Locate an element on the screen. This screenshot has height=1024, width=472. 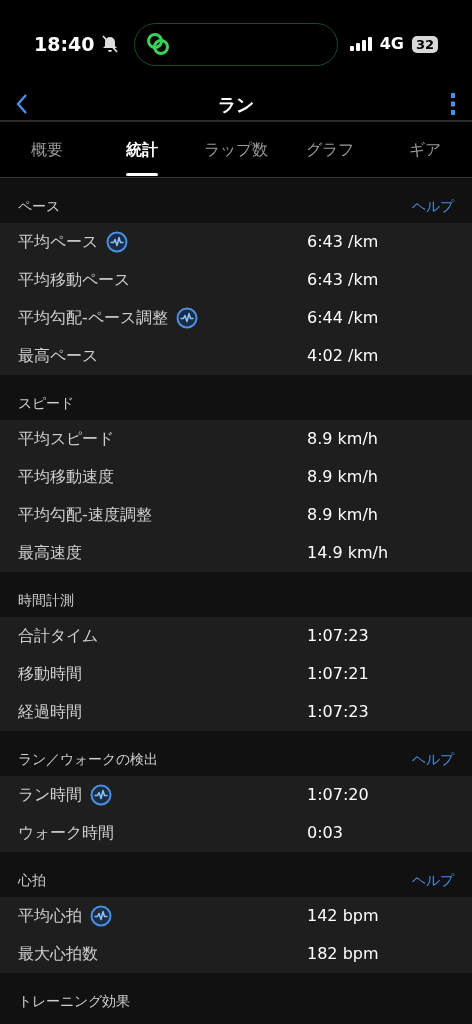
stat-label: ウォーク時間 is located at coordinates (66, 833).